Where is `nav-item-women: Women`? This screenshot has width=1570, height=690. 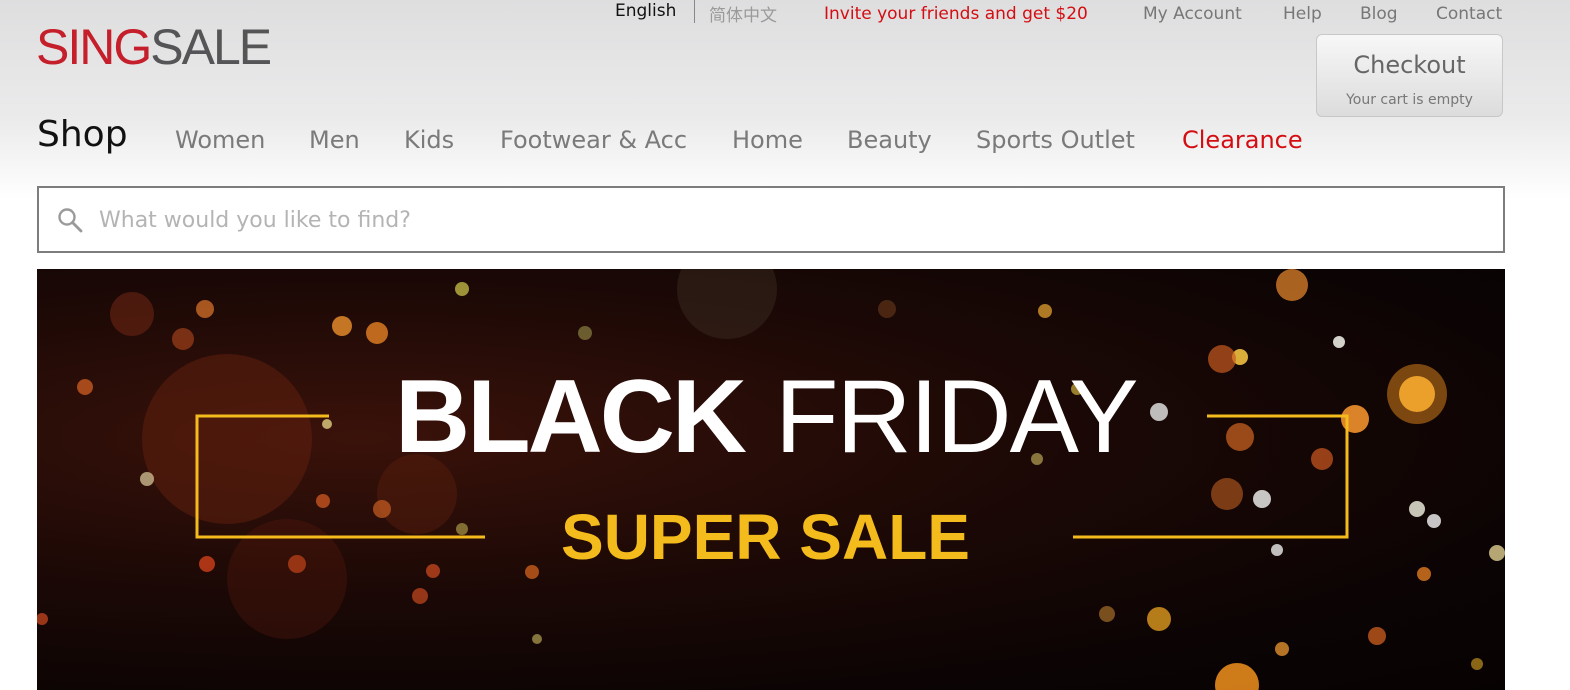
nav-item-women: Women is located at coordinates (220, 140).